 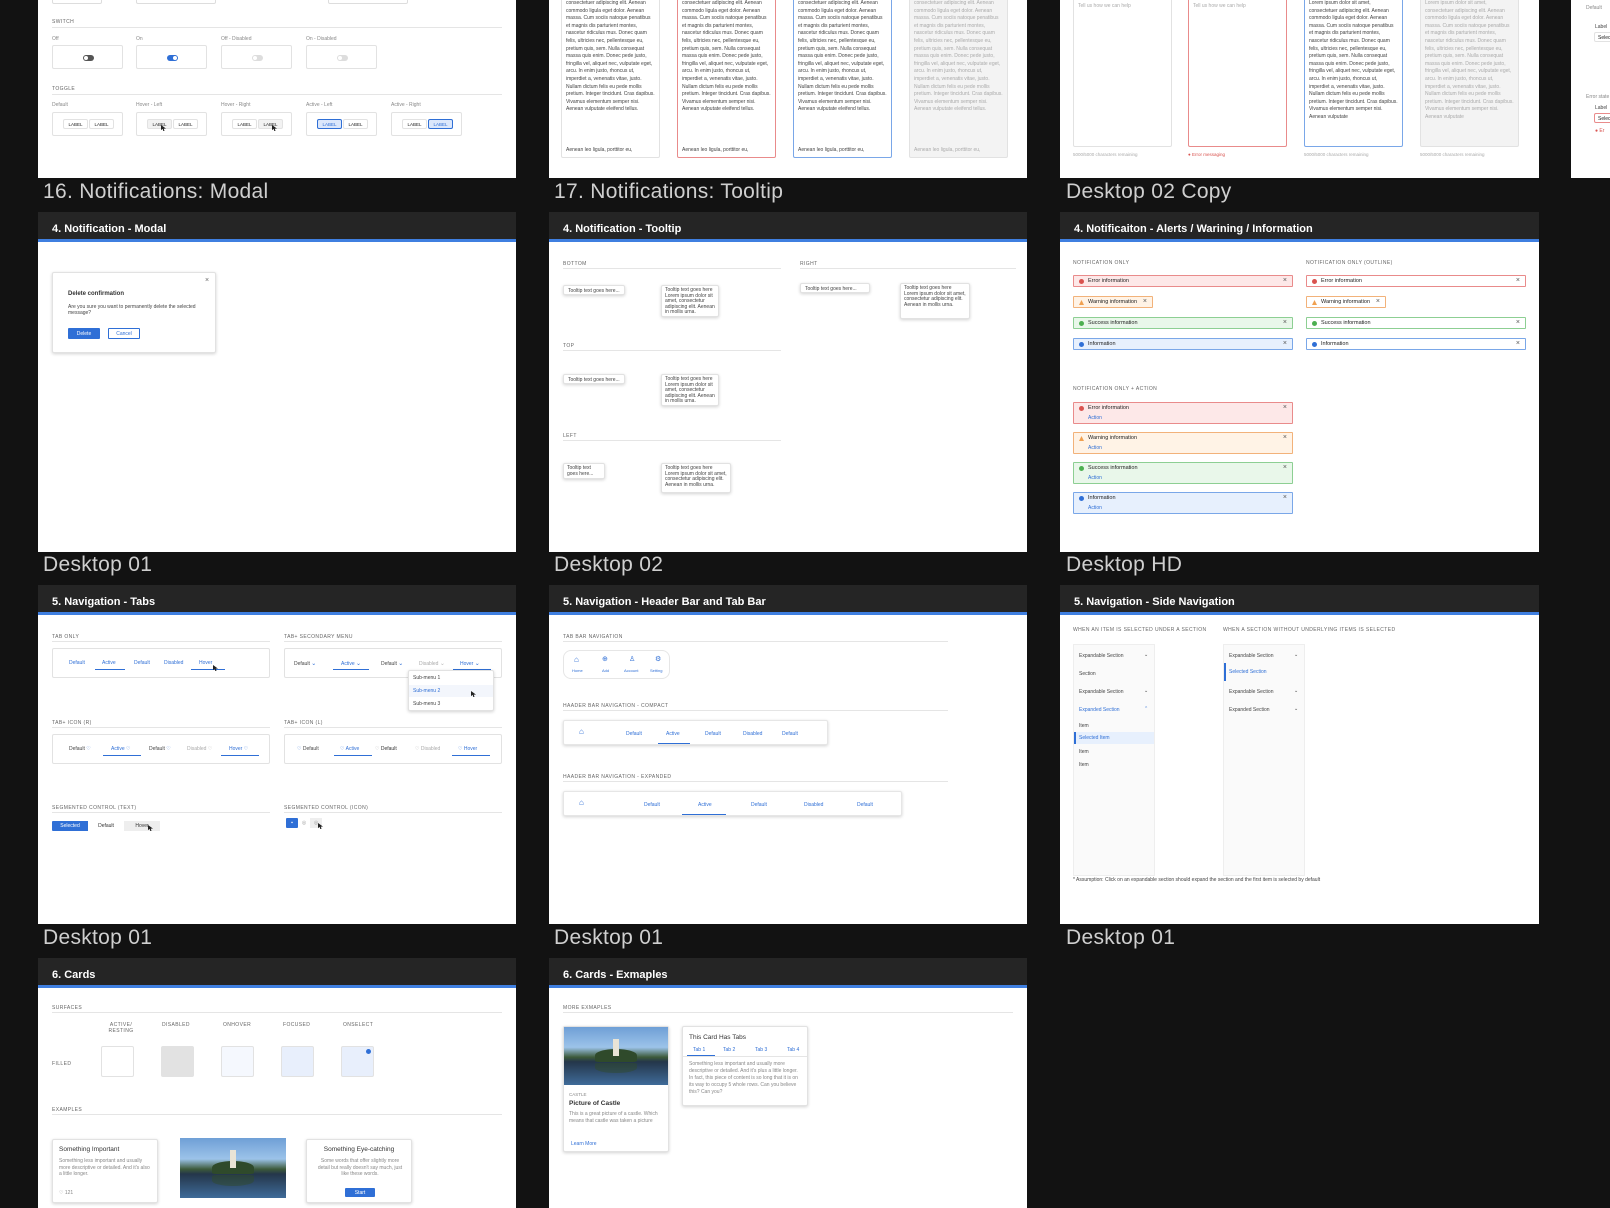 I want to click on submenu-item: Sub-menu 1, so click(x=426, y=678).